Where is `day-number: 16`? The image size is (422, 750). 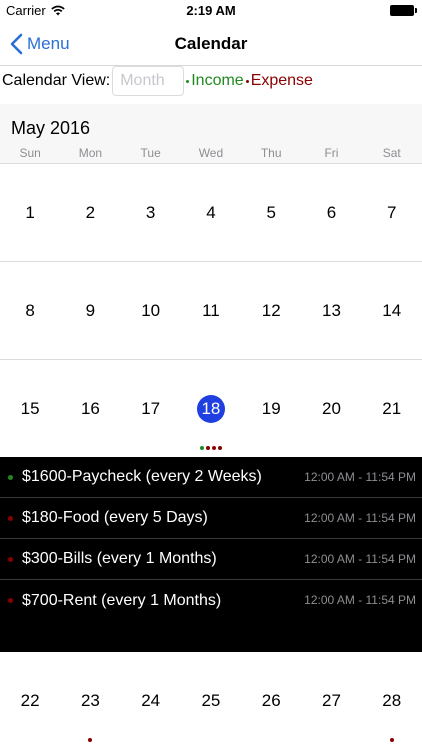 day-number: 16 is located at coordinates (90, 408).